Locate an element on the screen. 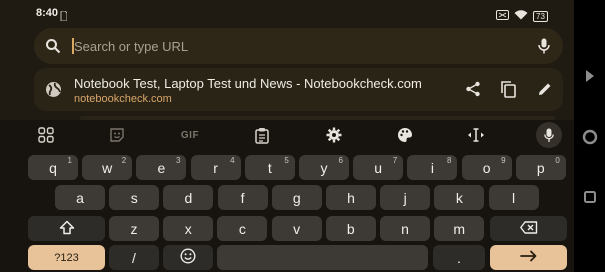 Image resolution: width=605 pixels, height=272 pixels. key-a: a is located at coordinates (80, 197).